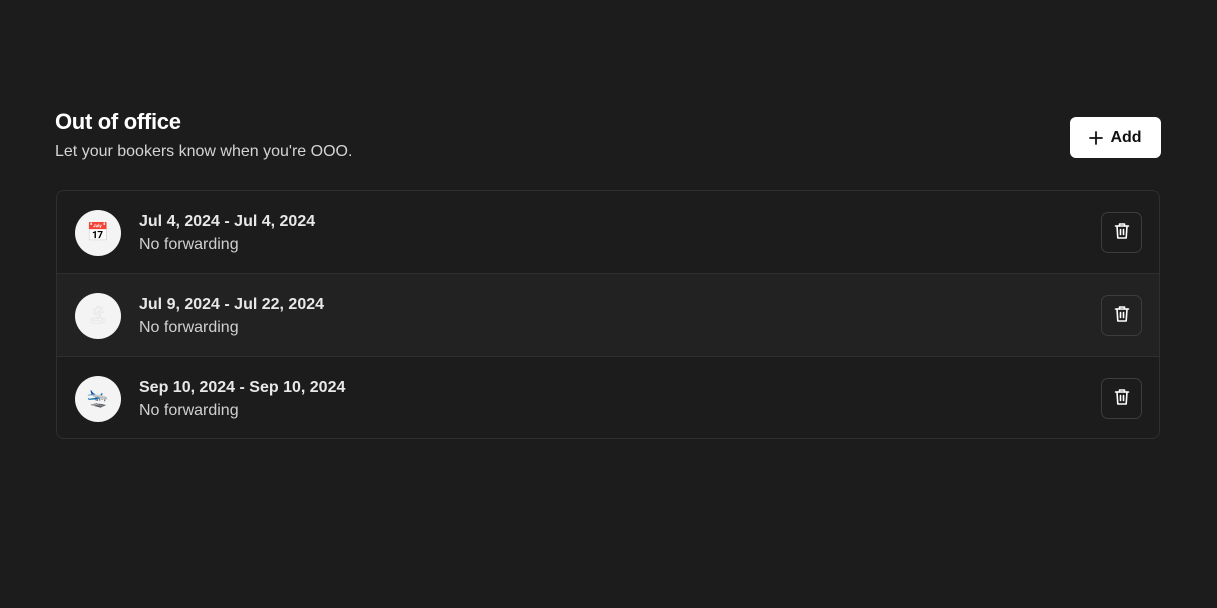 The height and width of the screenshot is (608, 1217). What do you see at coordinates (98, 316) in the screenshot?
I see `island-icon: 🏝` at bounding box center [98, 316].